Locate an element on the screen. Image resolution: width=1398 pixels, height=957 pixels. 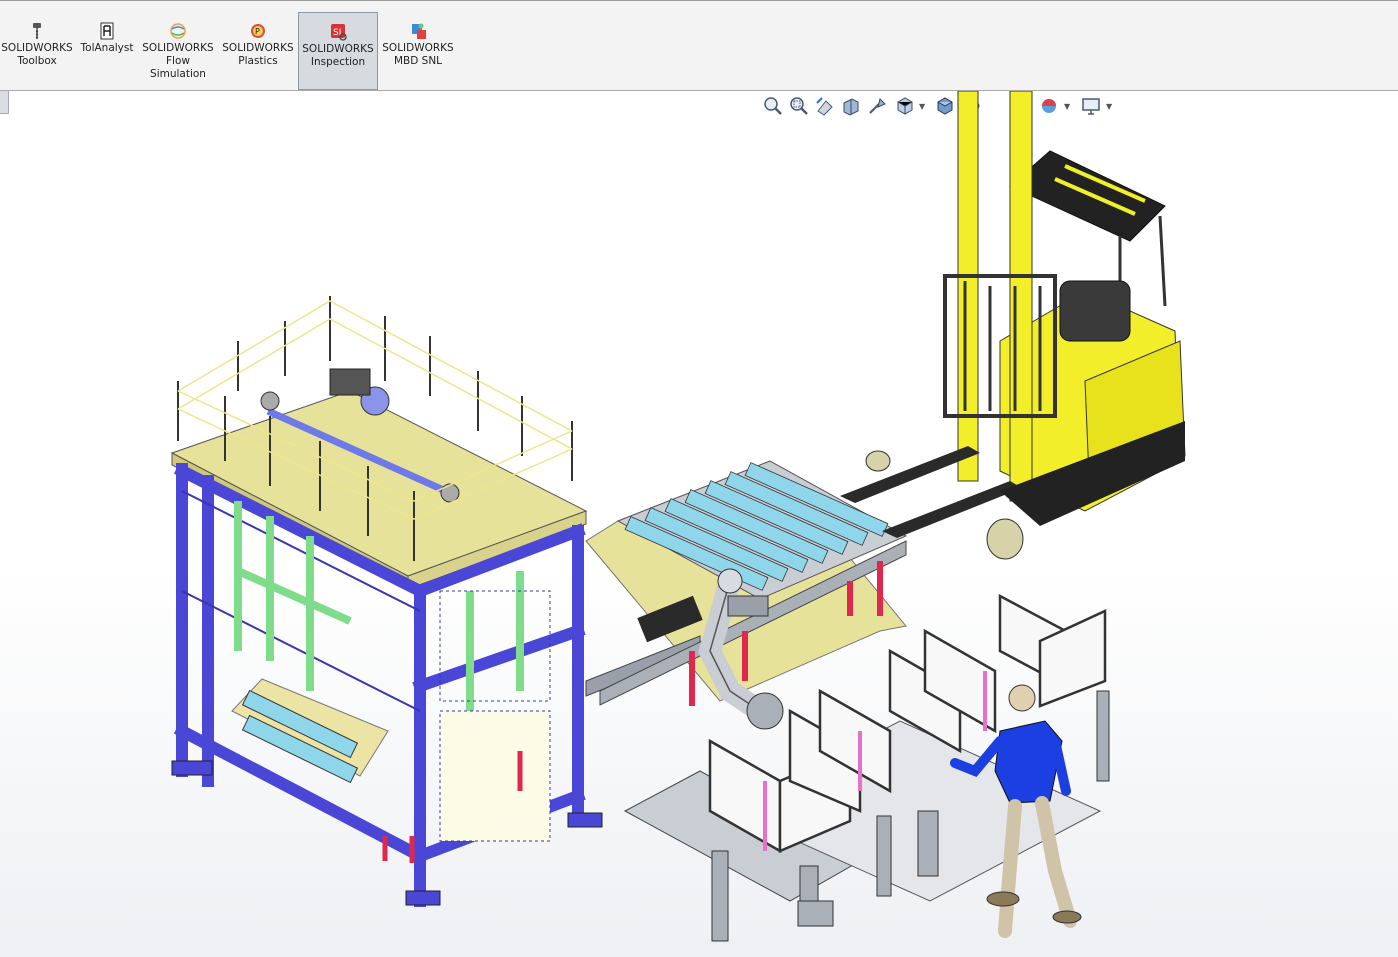
plastics-icon: P is located at coordinates (258, 31).